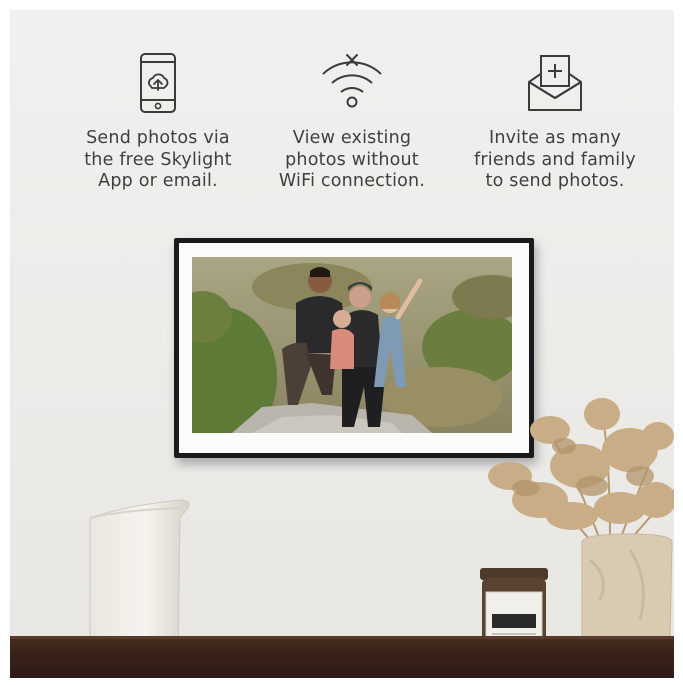 Image resolution: width=683 pixels, height=685 pixels. What do you see at coordinates (342, 657) in the screenshot?
I see `wooden-shelf` at bounding box center [342, 657].